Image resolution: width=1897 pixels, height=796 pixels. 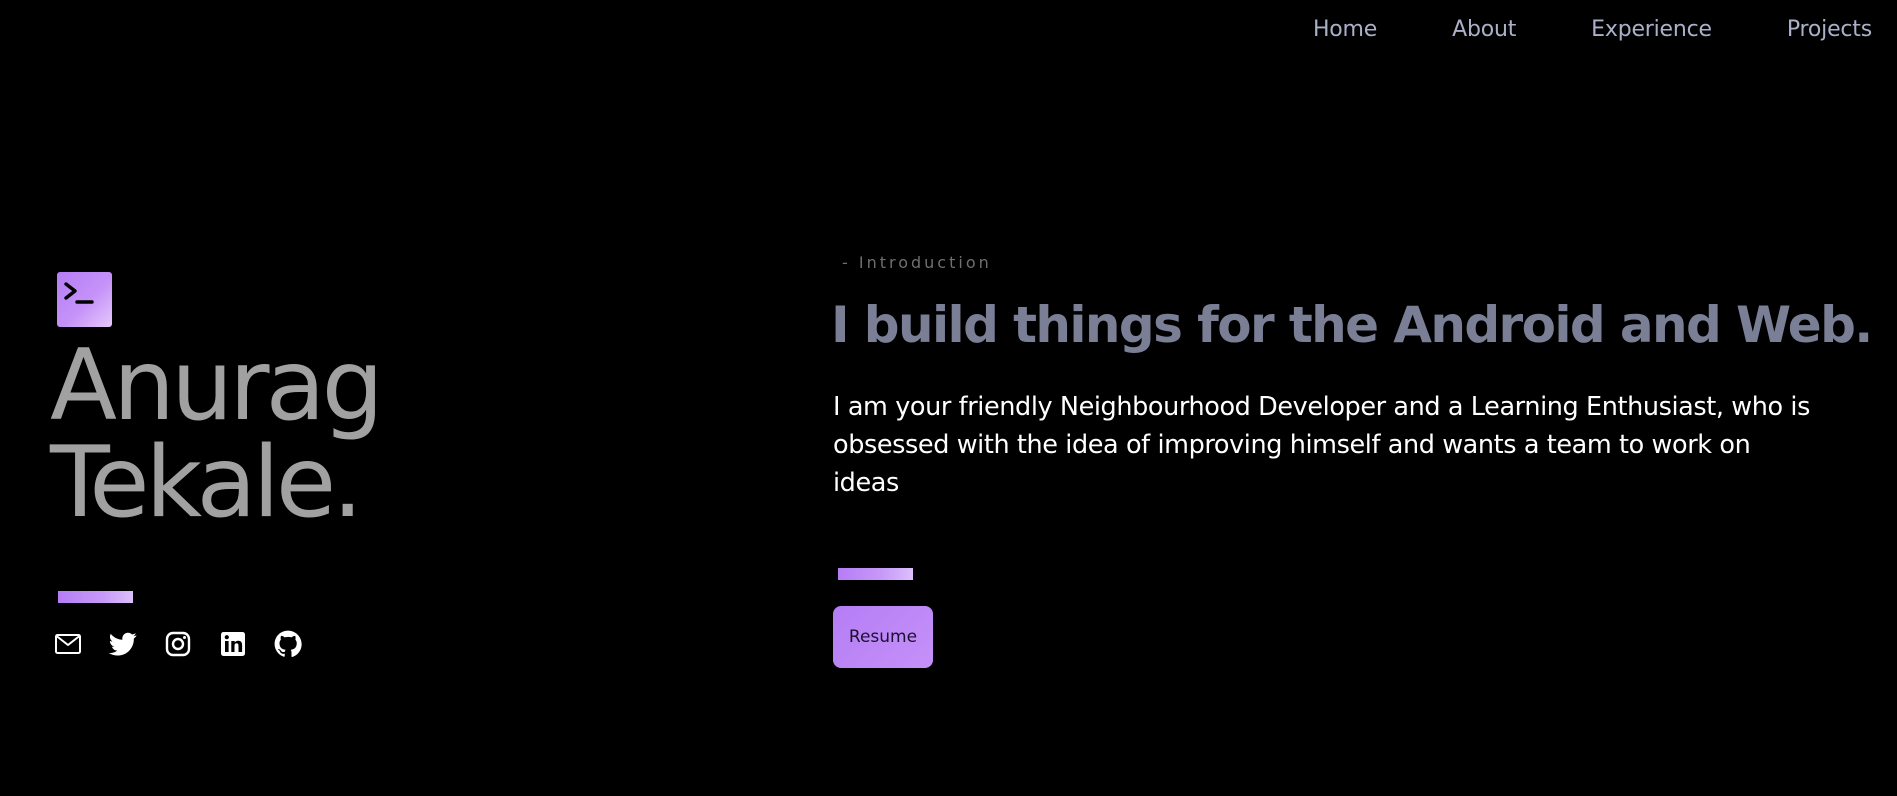 I want to click on hero-name-last: Tekale., so click(x=206, y=483).